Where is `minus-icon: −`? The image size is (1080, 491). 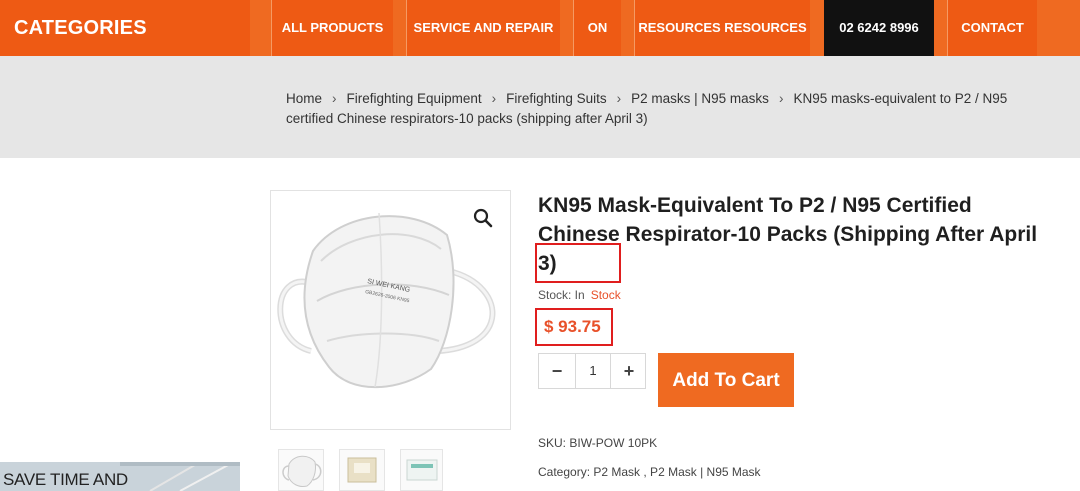
minus-icon: − is located at coordinates (557, 371).